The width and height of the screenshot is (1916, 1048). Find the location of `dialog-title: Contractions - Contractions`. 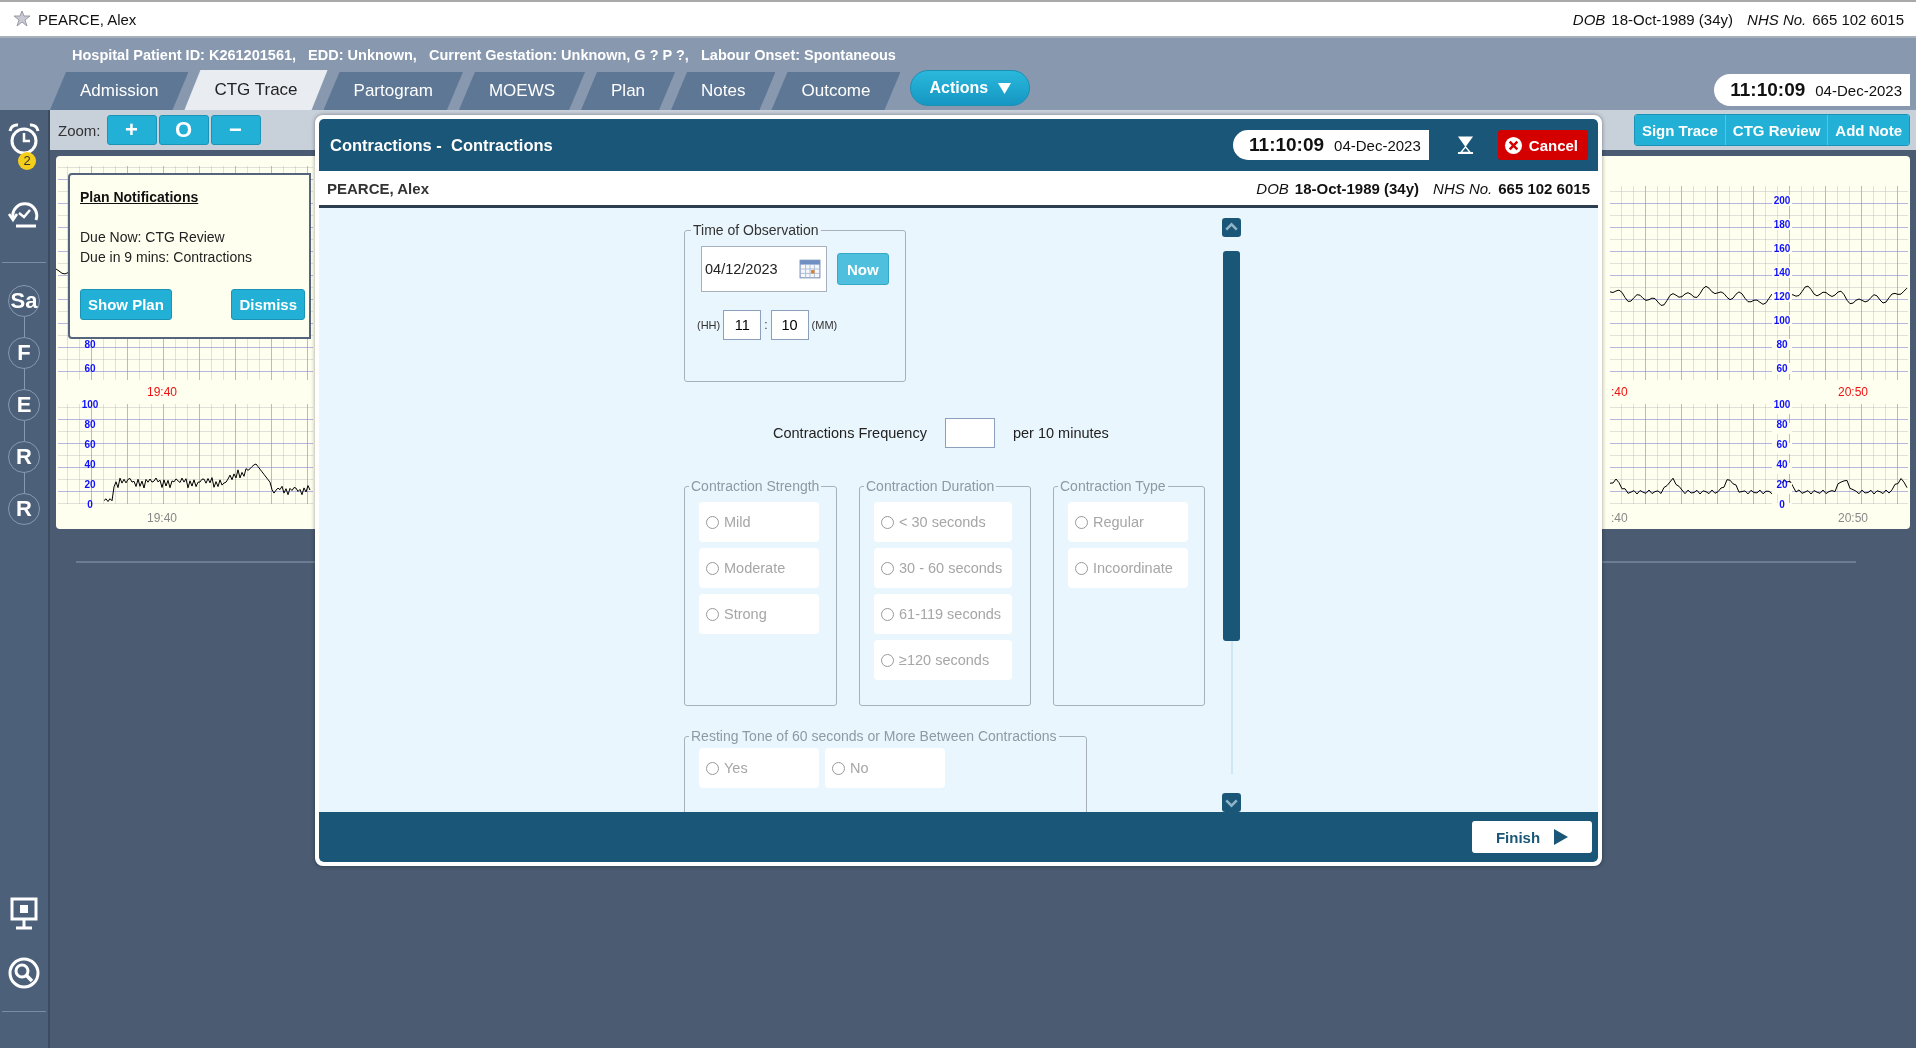

dialog-title: Contractions - Contractions is located at coordinates (441, 145).